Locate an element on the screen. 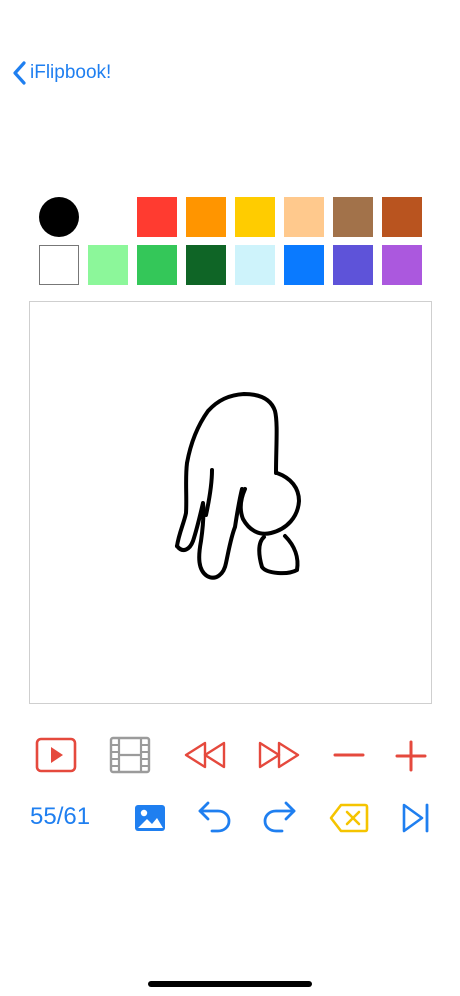 This screenshot has width=460, height=996. import-image-button is located at coordinates (150, 818).